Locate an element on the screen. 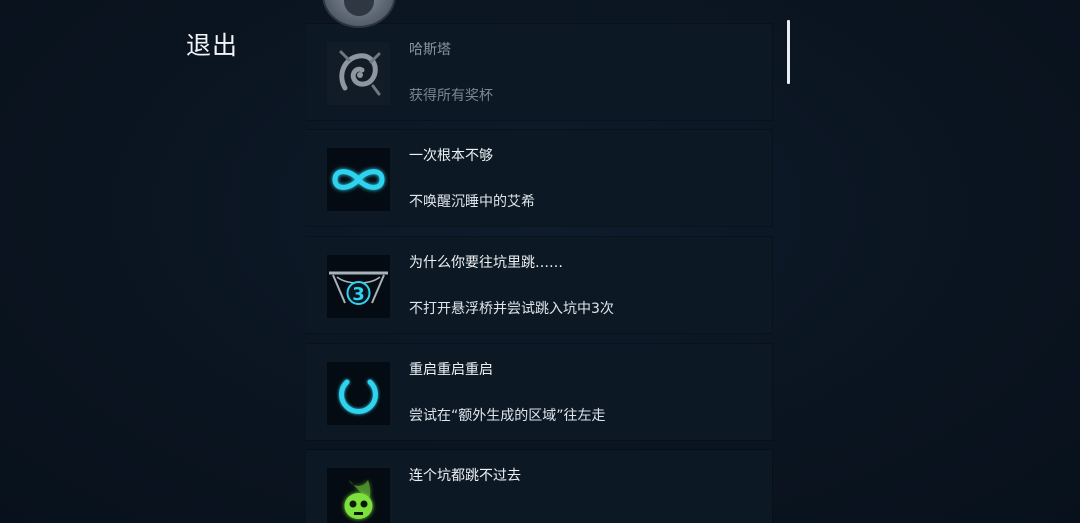 Image resolution: width=1080 pixels, height=523 pixels. achievement-title: 重启重启重启 is located at coordinates (451, 370).